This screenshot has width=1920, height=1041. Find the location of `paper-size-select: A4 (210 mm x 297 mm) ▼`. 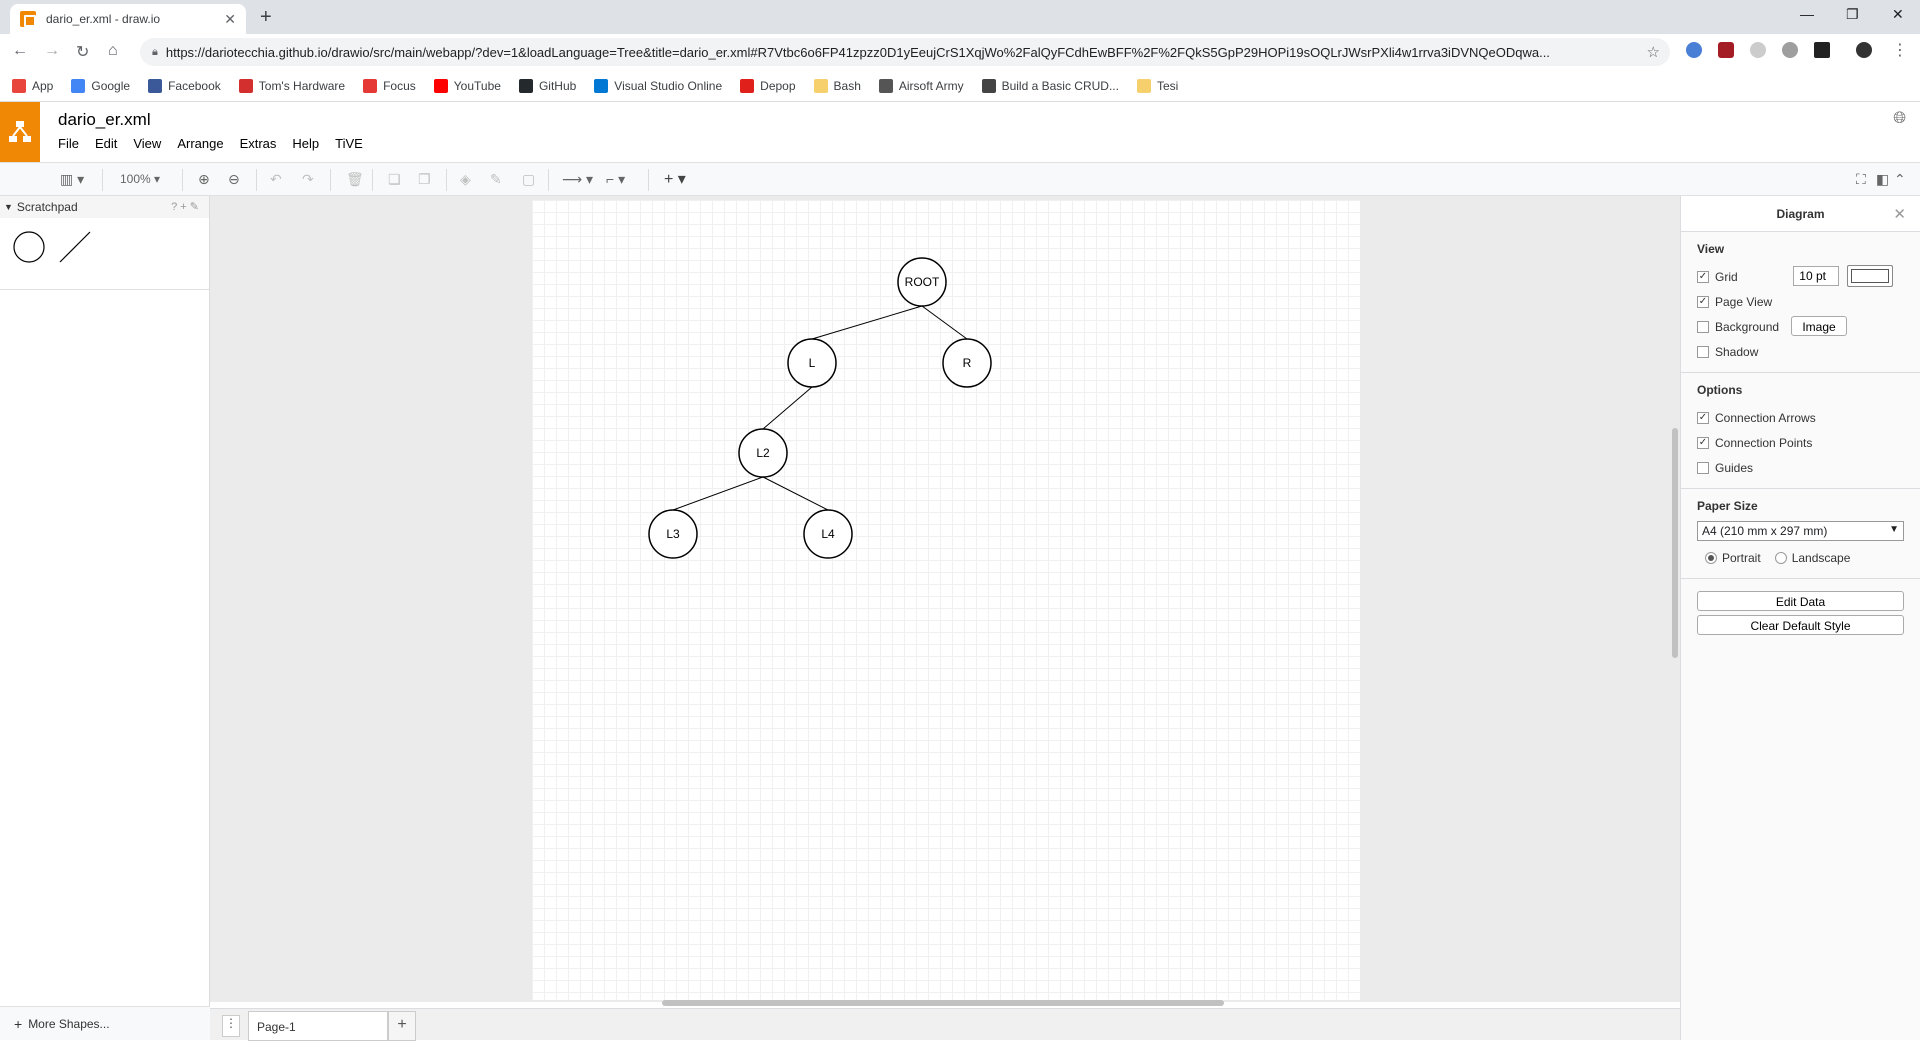

paper-size-select: A4 (210 mm x 297 mm) ▼ is located at coordinates (1800, 531).